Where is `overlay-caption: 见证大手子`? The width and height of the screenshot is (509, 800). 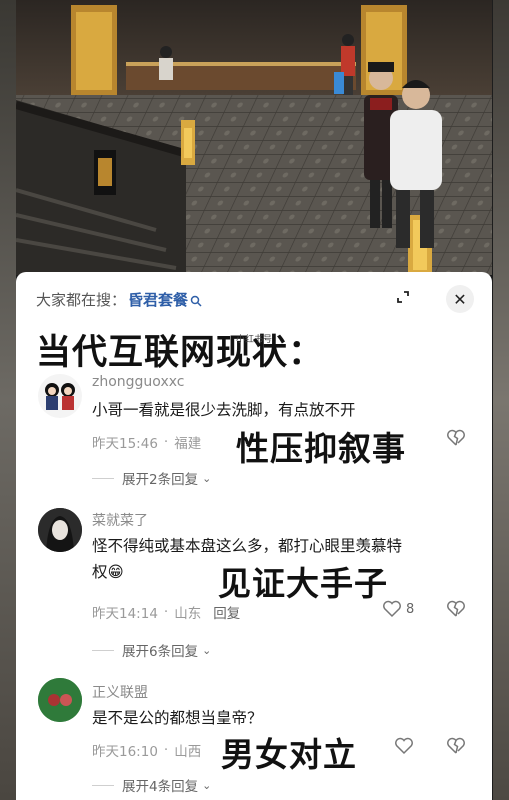 overlay-caption: 见证大手子 is located at coordinates (303, 583).